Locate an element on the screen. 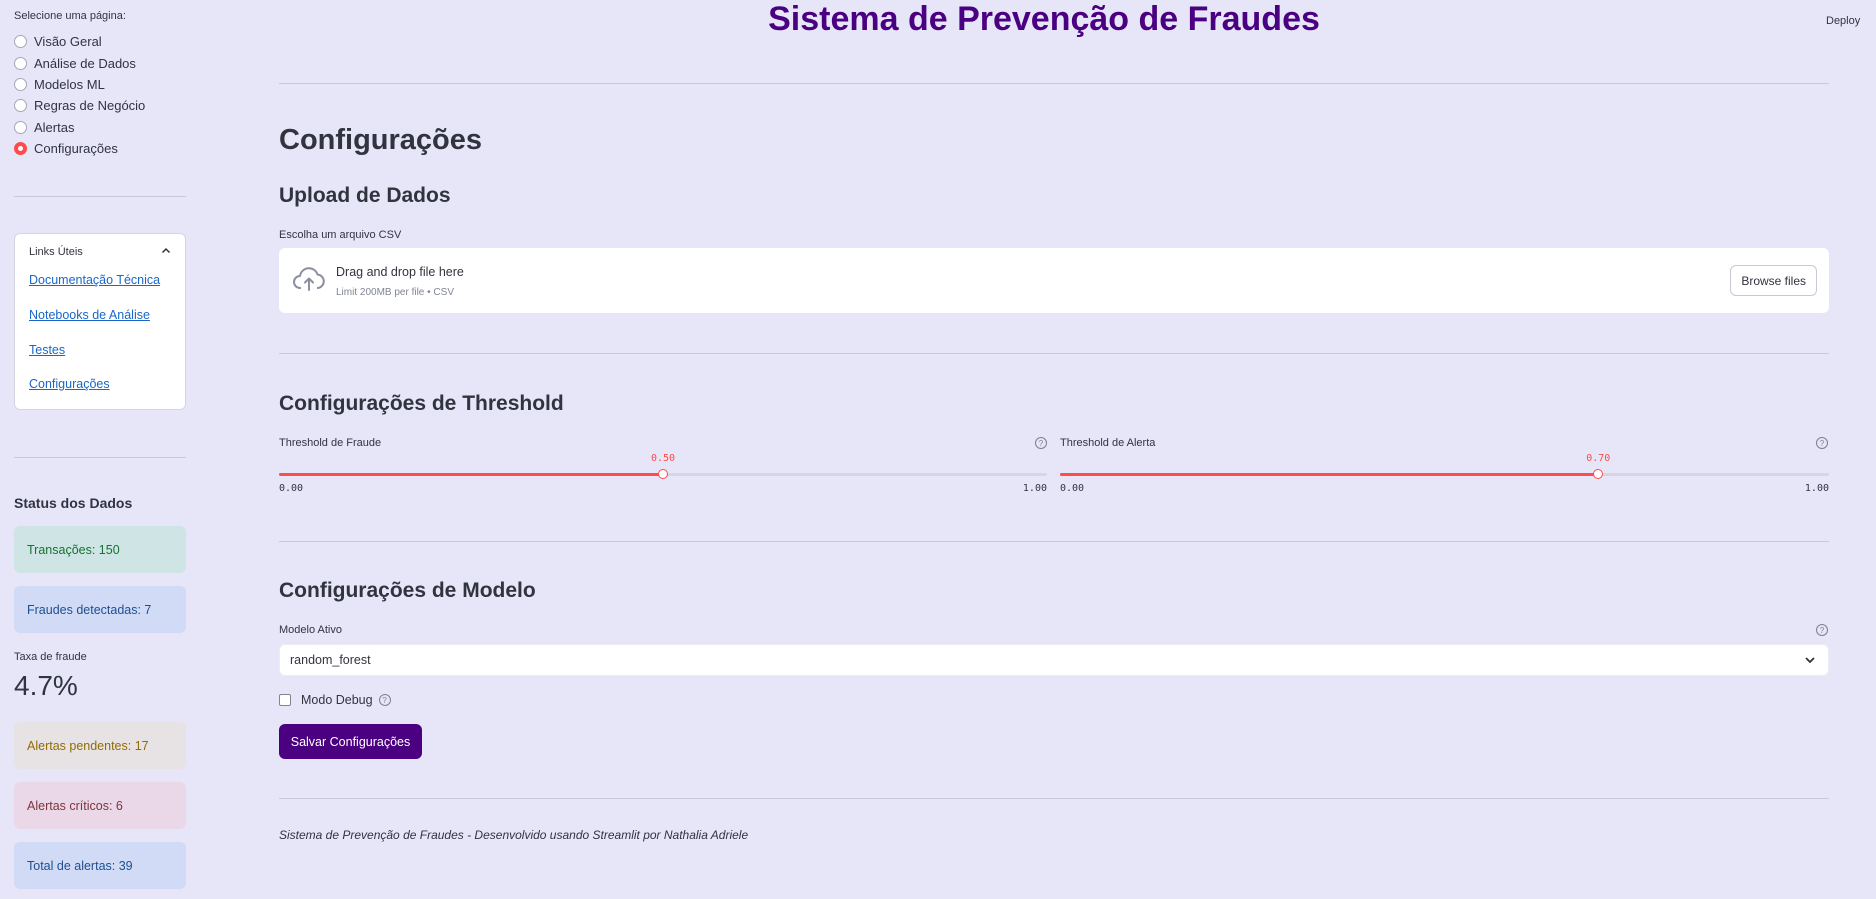 The height and width of the screenshot is (899, 1876). metric-taxa-label: Taxa de fraude is located at coordinates (50, 657).